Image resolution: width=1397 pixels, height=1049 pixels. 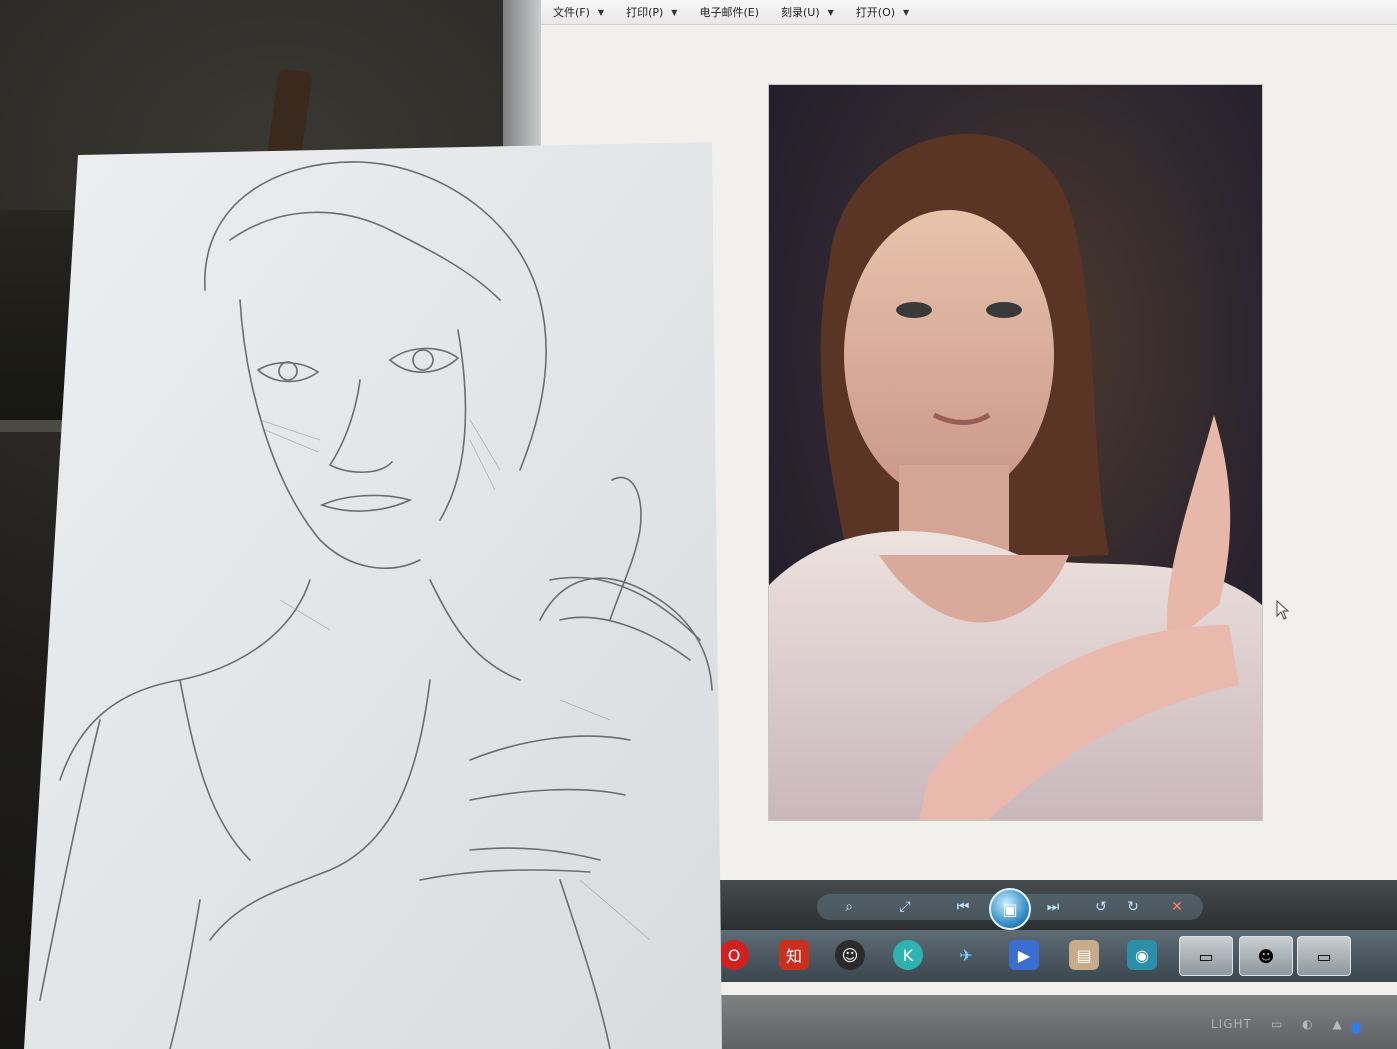 What do you see at coordinates (1133, 907) in the screenshot?
I see `rotate-right-icon: ↻` at bounding box center [1133, 907].